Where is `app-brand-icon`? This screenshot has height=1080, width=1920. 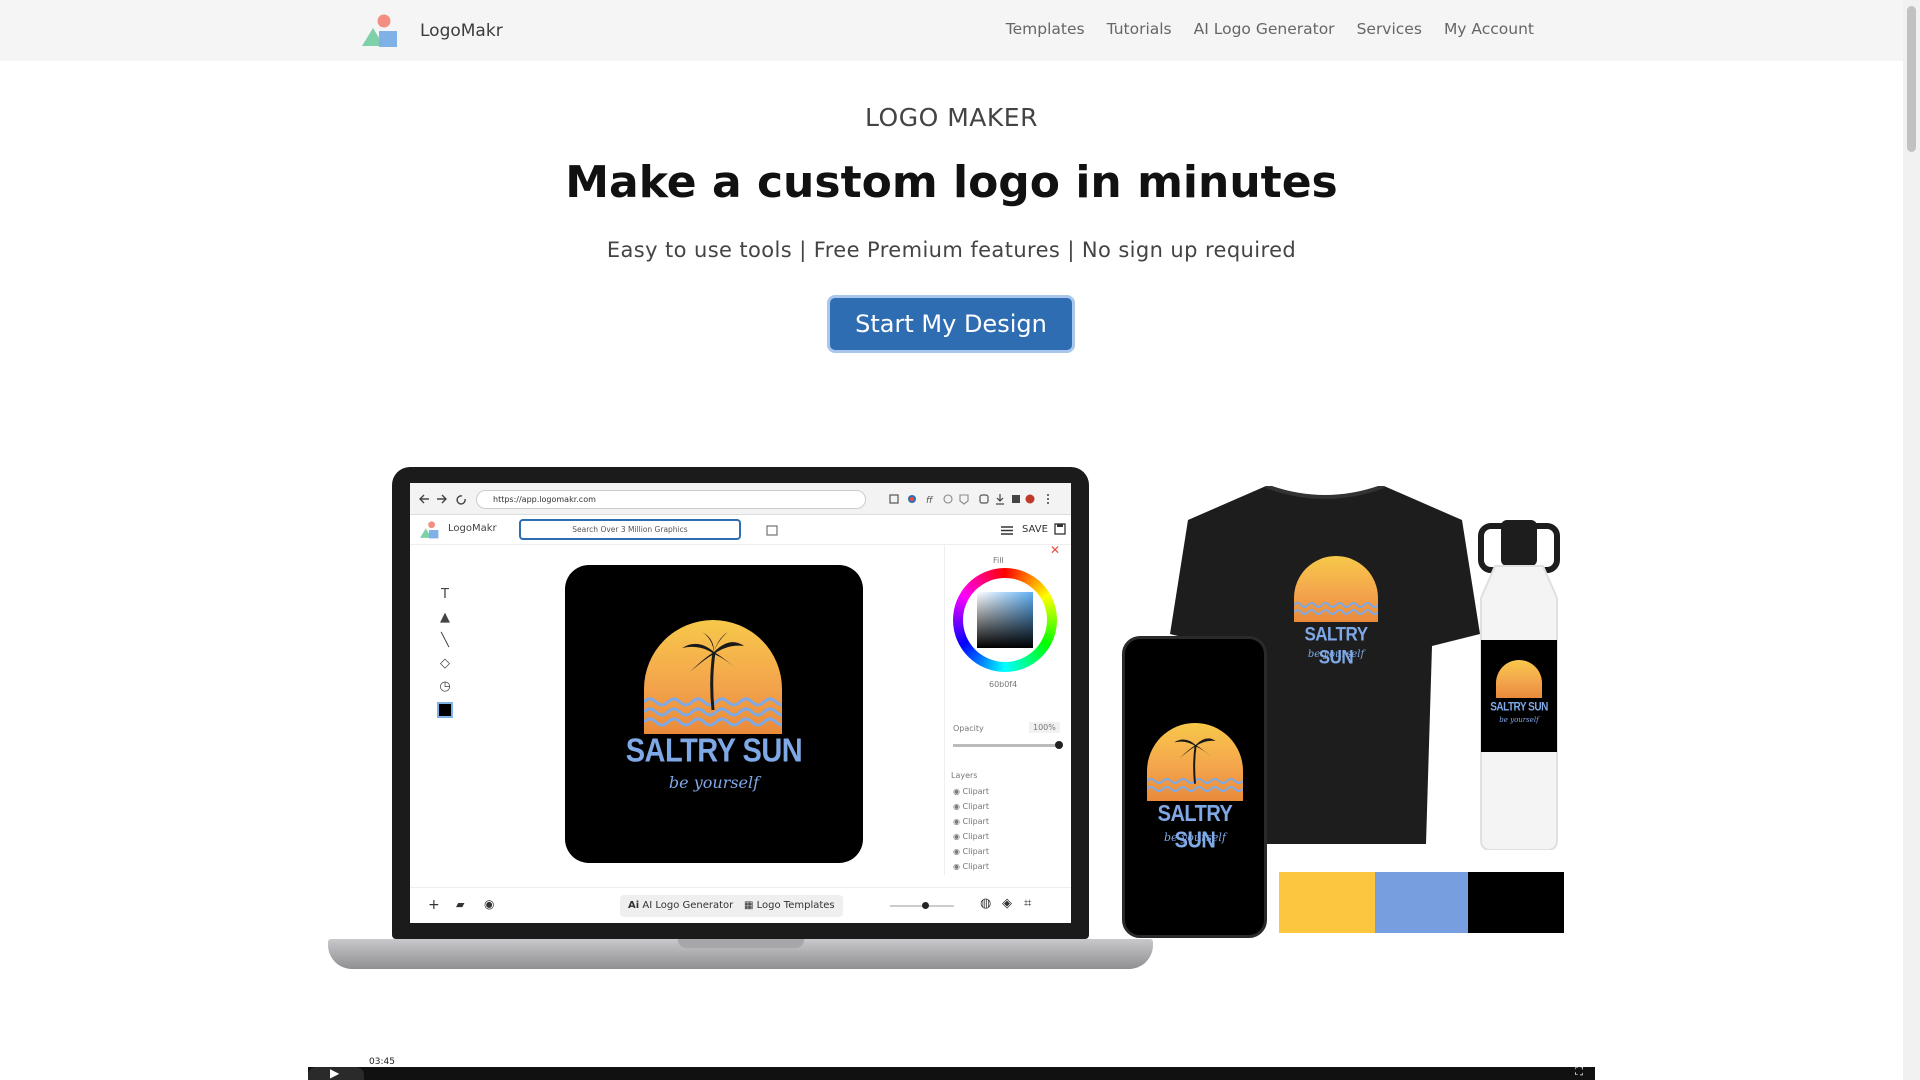
app-brand-icon is located at coordinates (429, 530).